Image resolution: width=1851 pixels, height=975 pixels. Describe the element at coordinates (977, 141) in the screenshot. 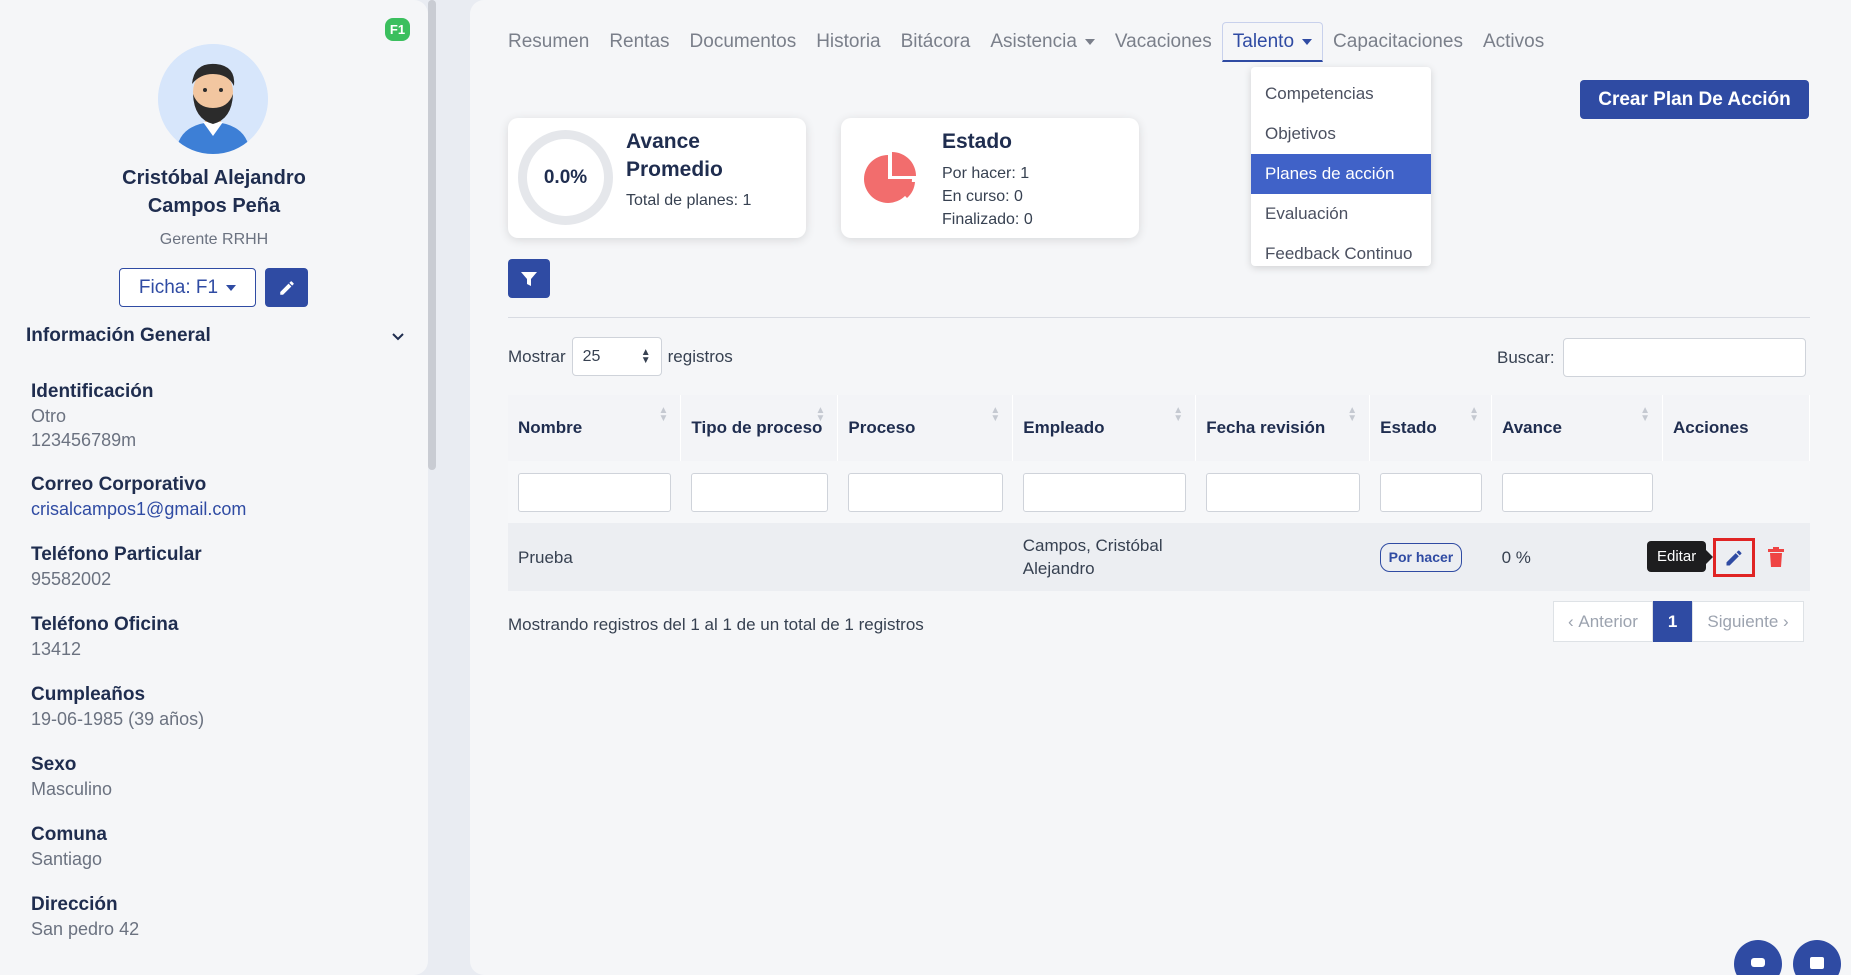

I see `card-title: Estado` at that location.